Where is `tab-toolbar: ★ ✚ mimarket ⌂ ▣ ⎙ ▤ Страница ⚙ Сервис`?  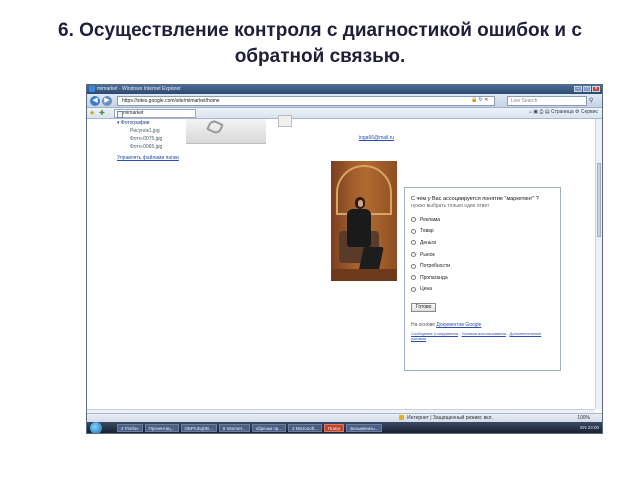 tab-toolbar: ★ ✚ mimarket ⌂ ▣ ⎙ ▤ Страница ⚙ Сервис is located at coordinates (344, 113).